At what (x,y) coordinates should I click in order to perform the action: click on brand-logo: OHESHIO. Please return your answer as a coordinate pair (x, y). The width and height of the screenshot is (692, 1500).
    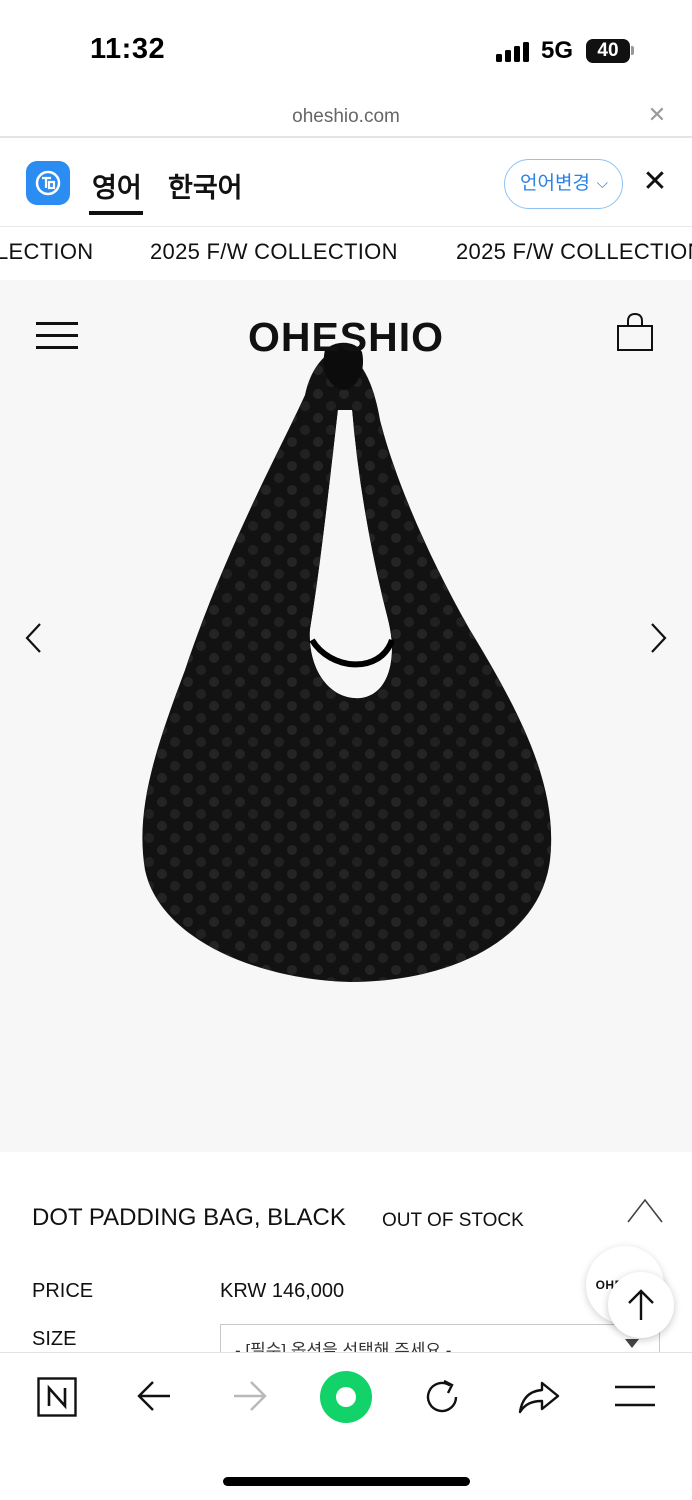
    Looking at the image, I should click on (346, 337).